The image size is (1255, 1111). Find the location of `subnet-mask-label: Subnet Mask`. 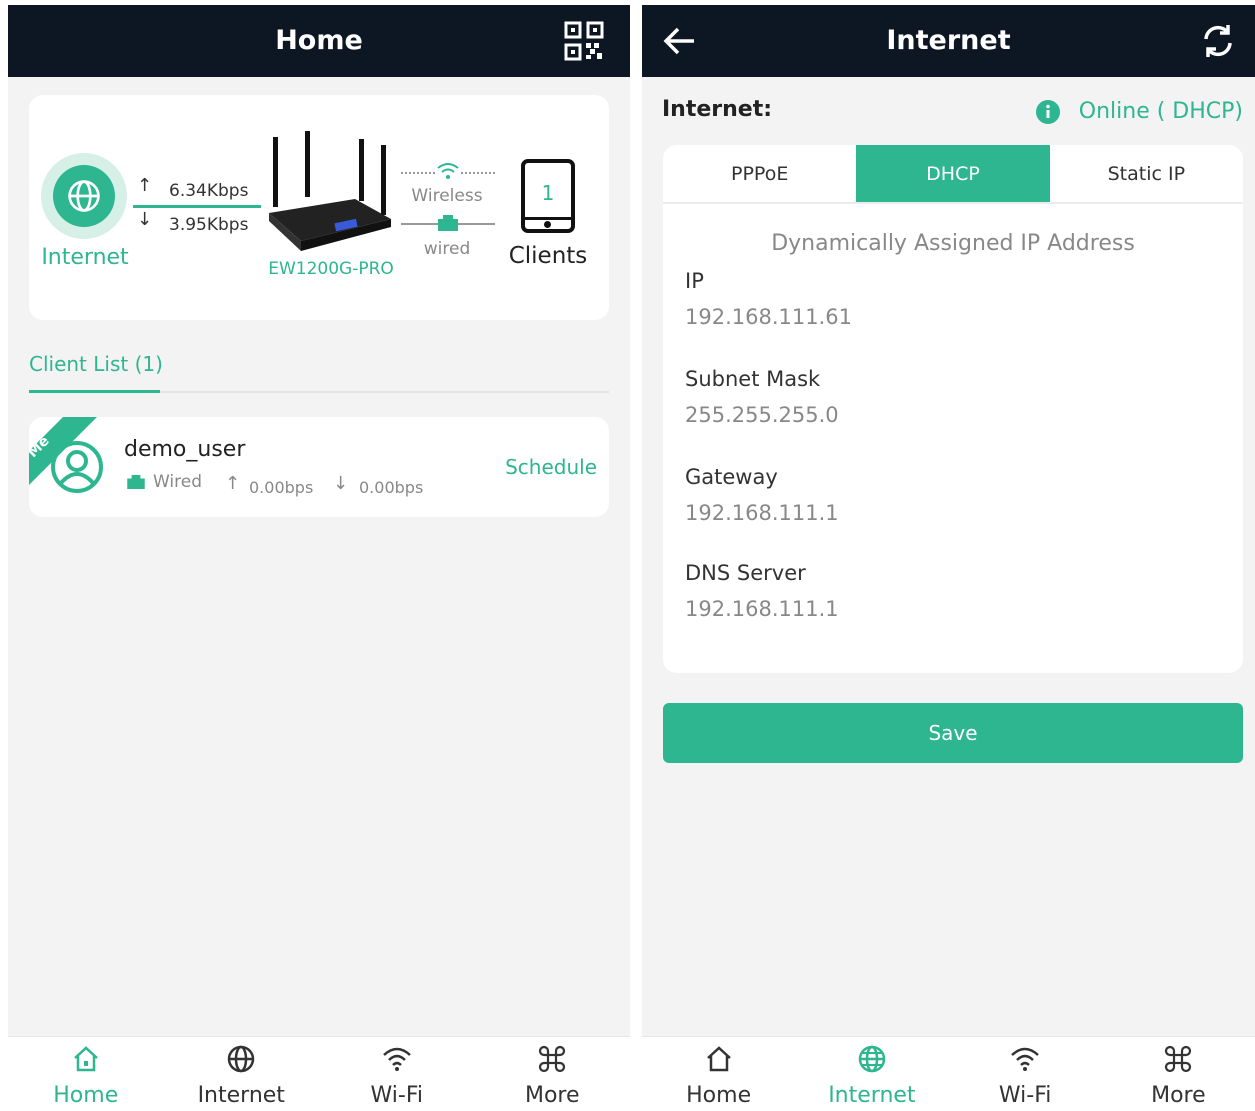

subnet-mask-label: Subnet Mask is located at coordinates (753, 379).